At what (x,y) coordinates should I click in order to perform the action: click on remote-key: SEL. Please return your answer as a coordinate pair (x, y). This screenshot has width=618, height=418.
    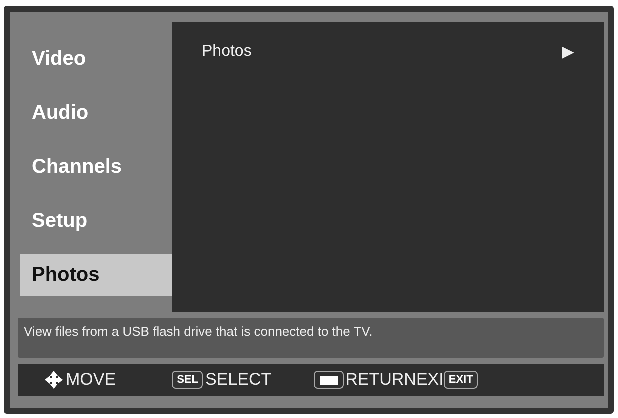
    Looking at the image, I should click on (188, 380).